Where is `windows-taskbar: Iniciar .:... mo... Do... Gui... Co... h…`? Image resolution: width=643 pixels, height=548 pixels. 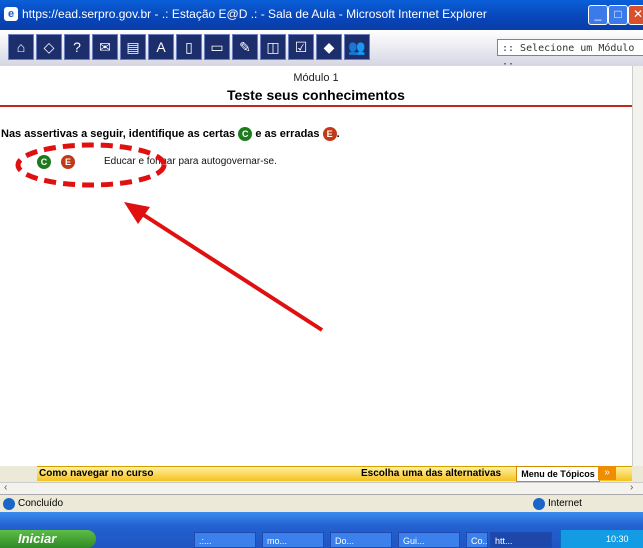 windows-taskbar: Iniciar .:... mo... Do... Gui... Co... h… is located at coordinates (321, 530).